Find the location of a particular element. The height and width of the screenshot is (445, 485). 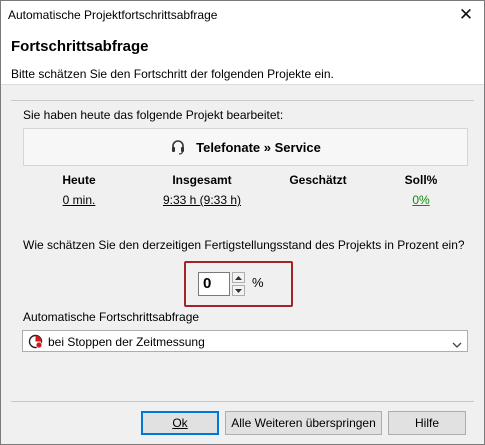

header-title: Fortschrittsabfrage is located at coordinates (80, 46).